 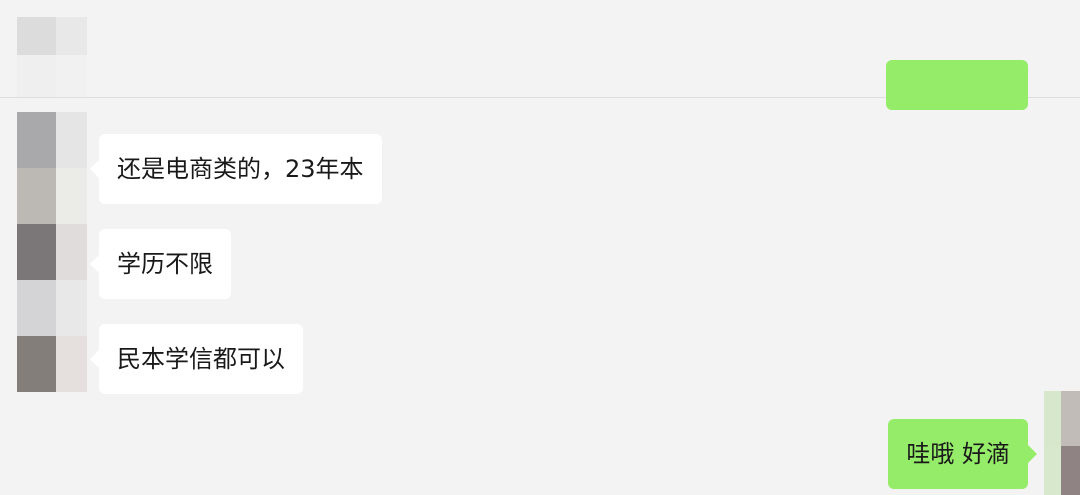 I want to click on outgoing-message-bubble-partial, so click(x=957, y=85).